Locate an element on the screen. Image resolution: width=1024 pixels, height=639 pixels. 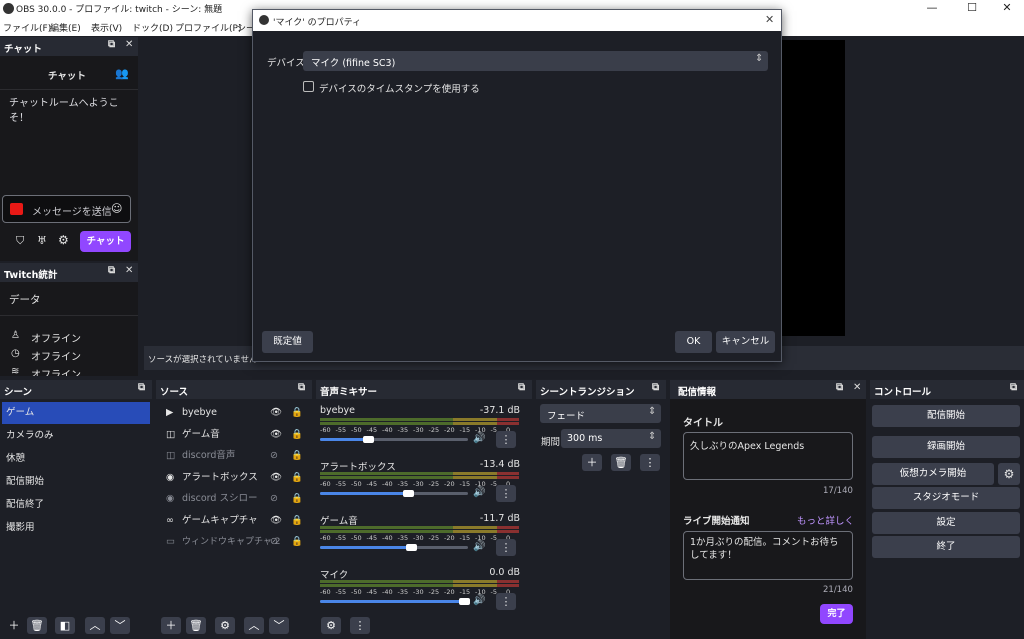
cancel-button: キャンセル is located at coordinates (745, 342).